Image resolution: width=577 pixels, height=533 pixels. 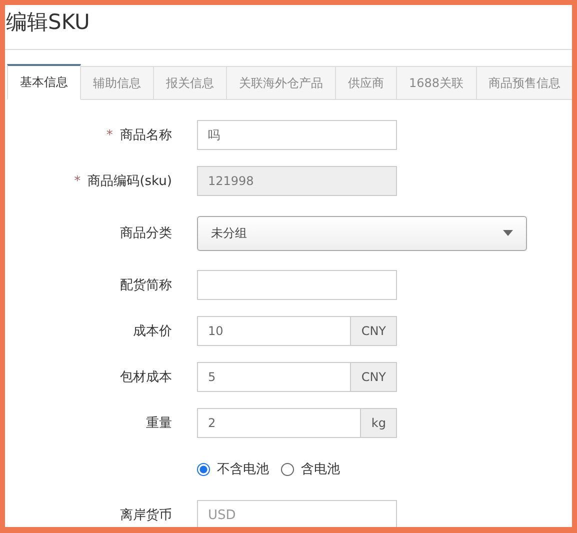 I want to click on tab: 关联海外仓产品, so click(x=281, y=83).